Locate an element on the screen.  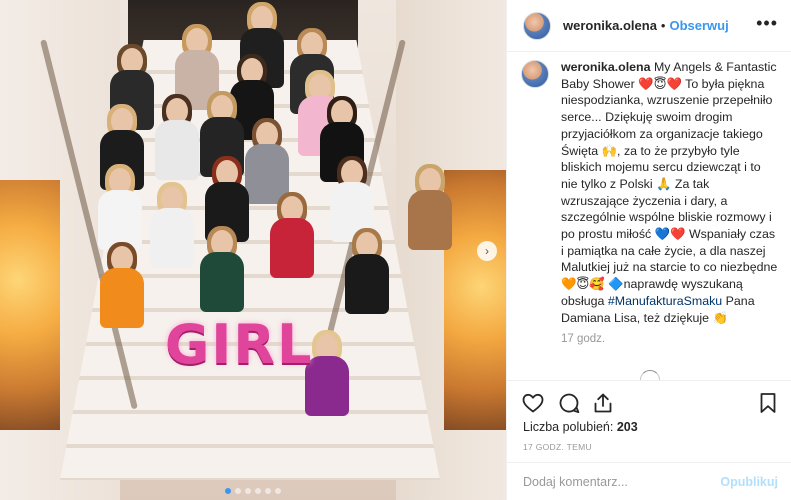
caption-time: 17 godz. is located at coordinates (583, 339).